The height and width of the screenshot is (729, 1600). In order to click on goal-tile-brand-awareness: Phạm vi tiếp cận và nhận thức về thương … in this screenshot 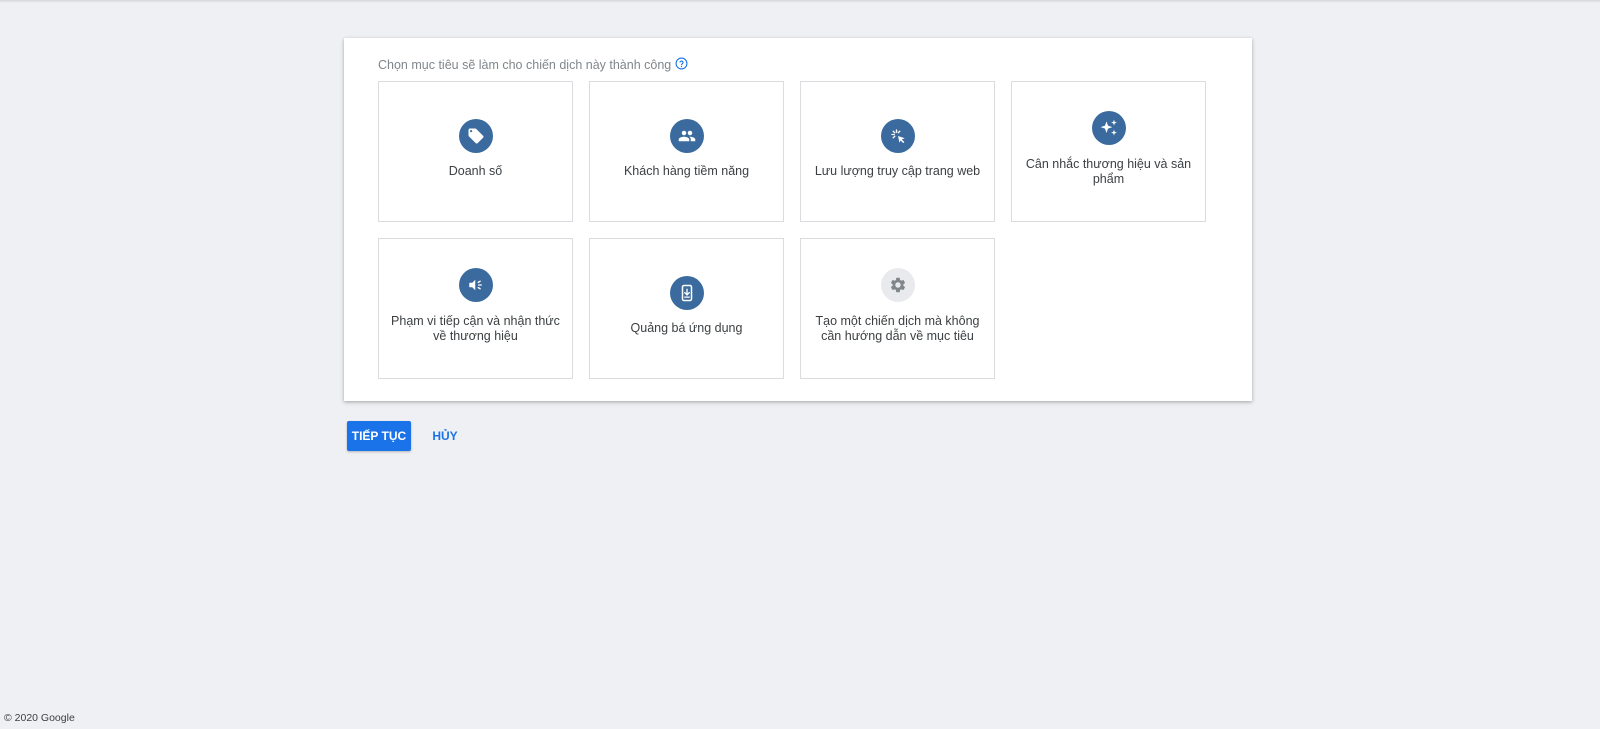, I will do `click(475, 308)`.